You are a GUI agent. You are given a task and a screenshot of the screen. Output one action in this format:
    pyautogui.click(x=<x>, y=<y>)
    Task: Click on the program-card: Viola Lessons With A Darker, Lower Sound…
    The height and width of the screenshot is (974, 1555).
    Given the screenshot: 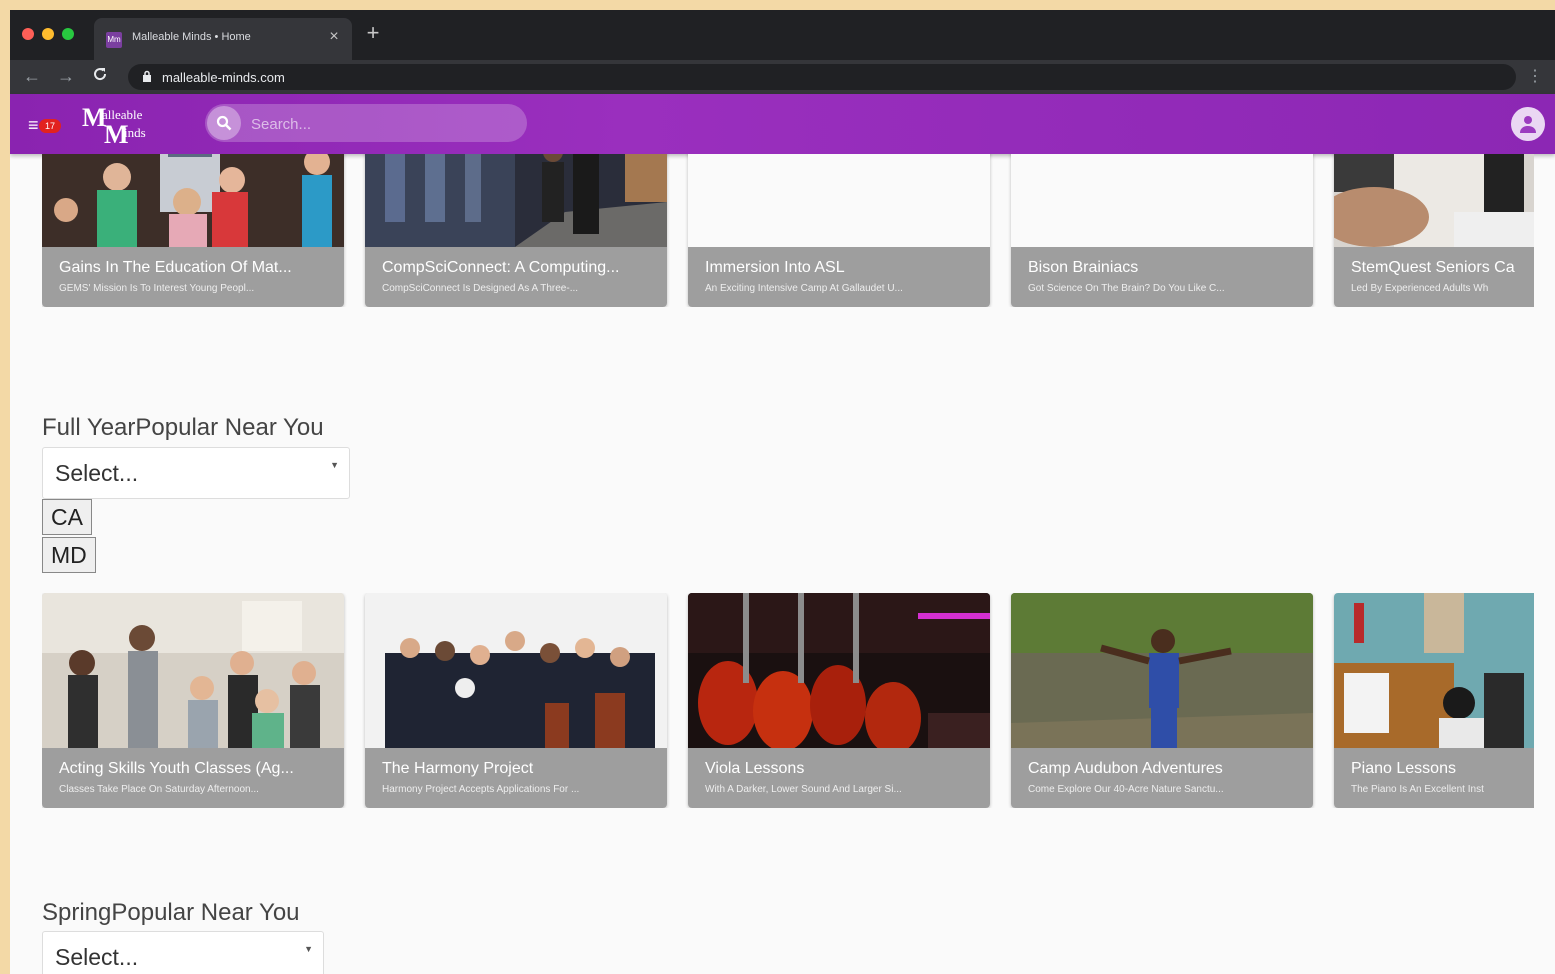 What is the action you would take?
    pyautogui.click(x=839, y=700)
    